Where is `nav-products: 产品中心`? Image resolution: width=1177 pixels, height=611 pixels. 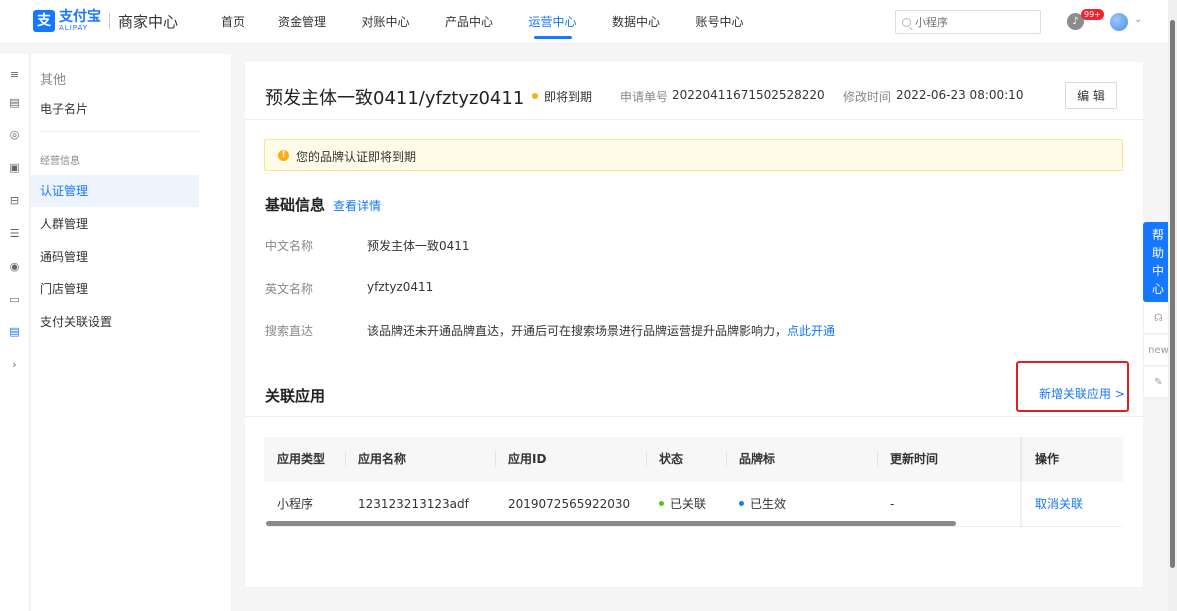
nav-products: 产品中心 is located at coordinates (469, 22).